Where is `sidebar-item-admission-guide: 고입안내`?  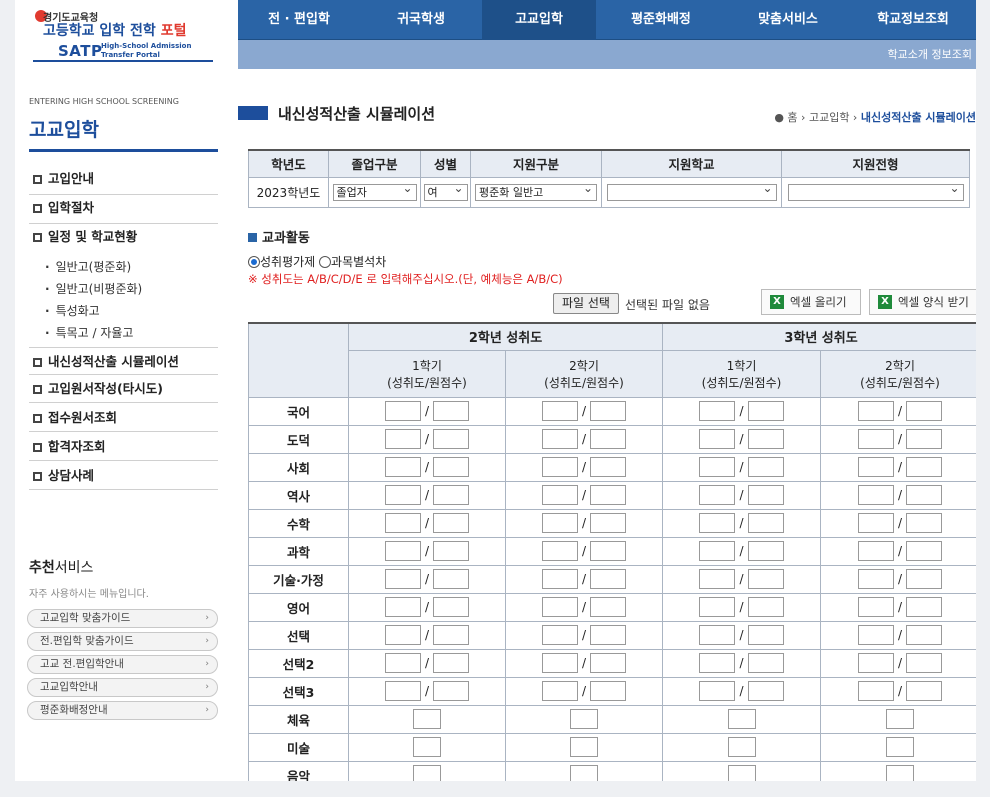 sidebar-item-admission-guide: 고입안내 is located at coordinates (123, 181).